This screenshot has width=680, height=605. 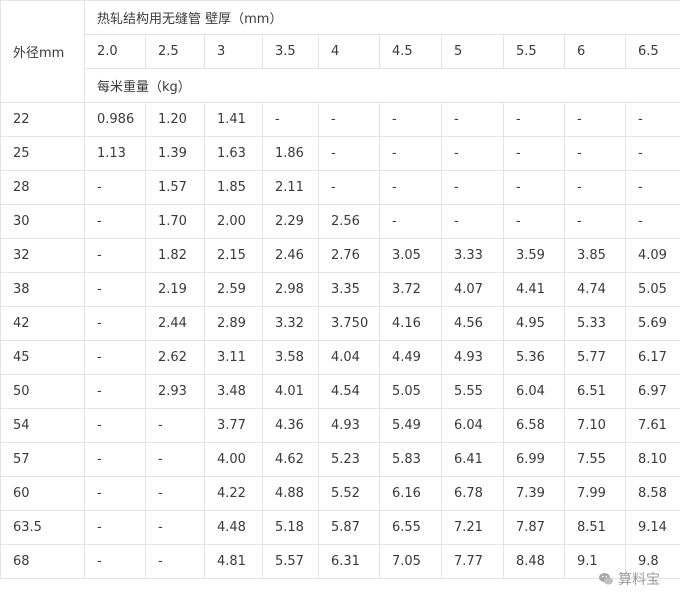 What do you see at coordinates (472, 425) in the screenshot?
I see `weight-cell: 6.04` at bounding box center [472, 425].